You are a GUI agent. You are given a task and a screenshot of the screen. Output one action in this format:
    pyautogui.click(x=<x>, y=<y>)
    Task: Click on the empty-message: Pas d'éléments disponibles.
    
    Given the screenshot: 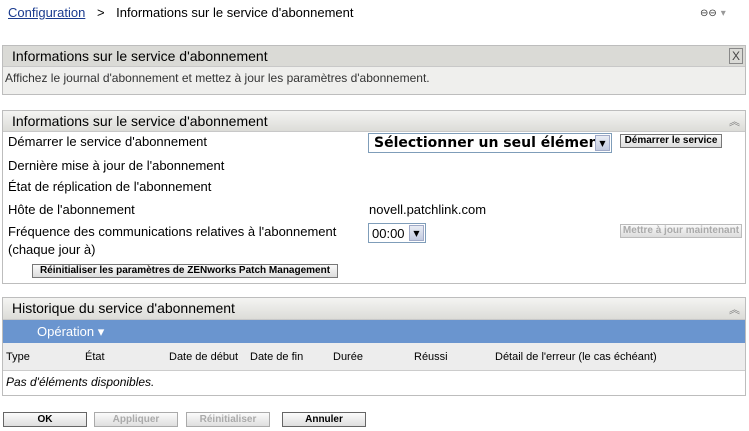 What is the action you would take?
    pyautogui.click(x=80, y=382)
    